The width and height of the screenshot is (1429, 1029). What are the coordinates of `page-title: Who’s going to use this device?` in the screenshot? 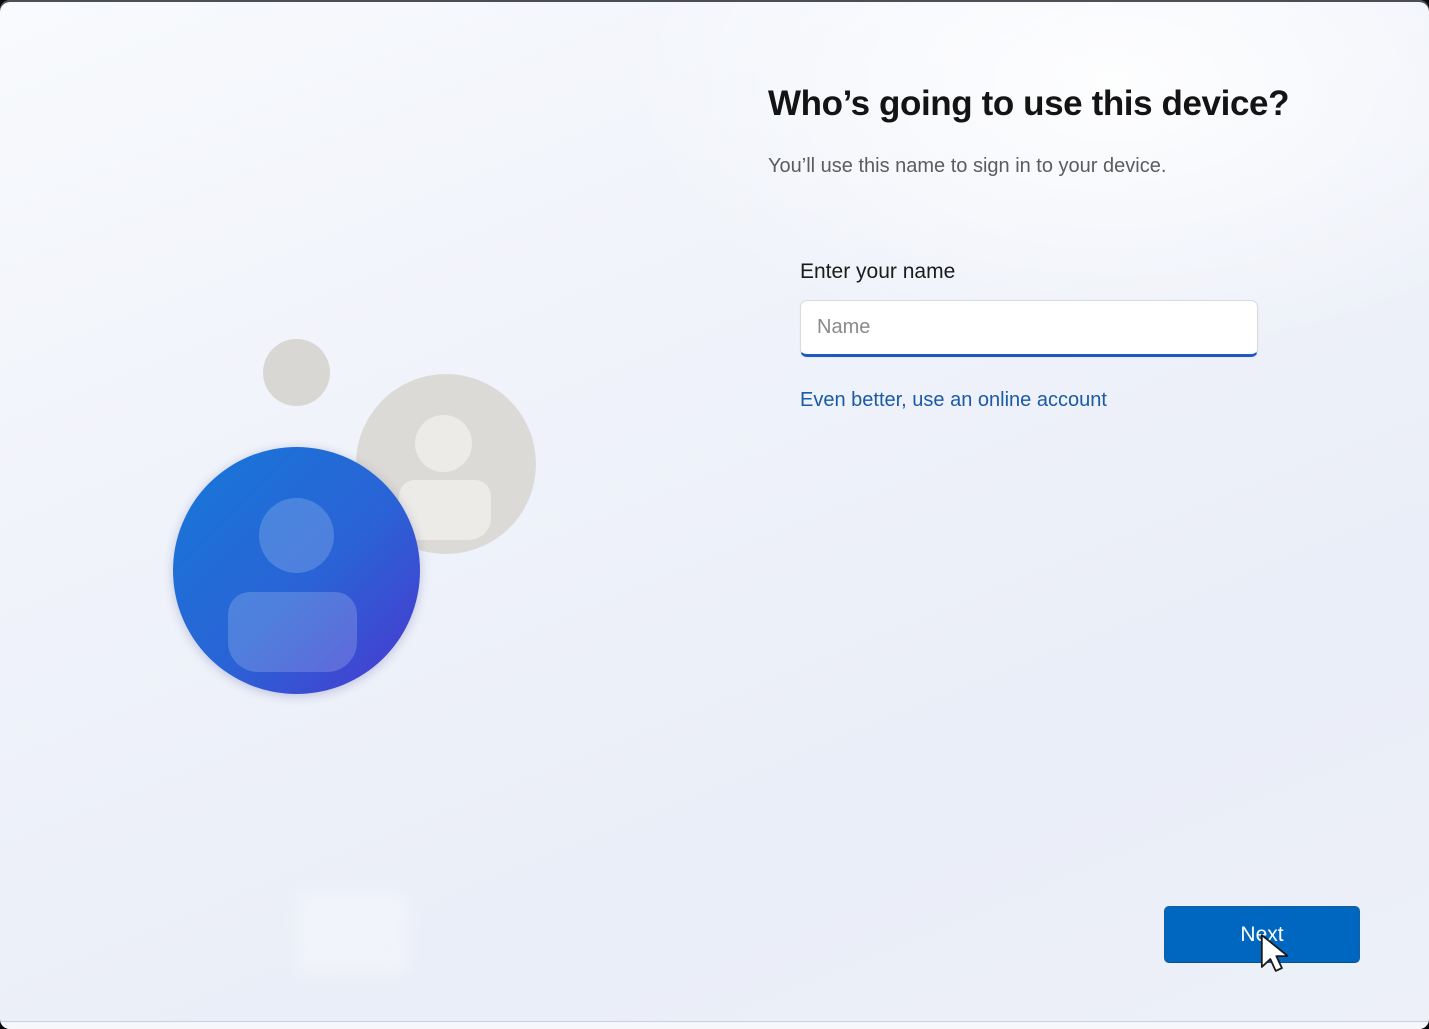 It's located at (1029, 103).